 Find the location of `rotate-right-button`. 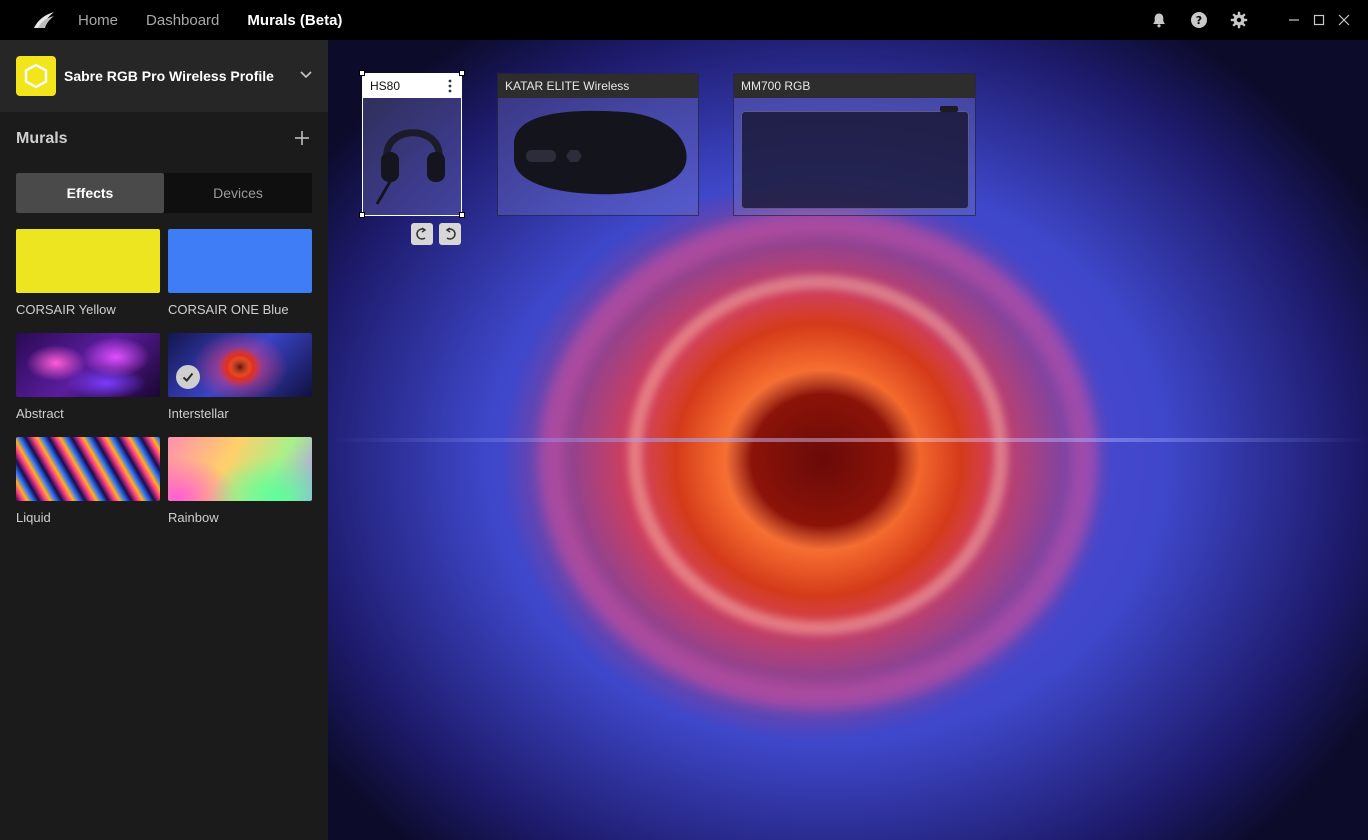

rotate-right-button is located at coordinates (450, 234).